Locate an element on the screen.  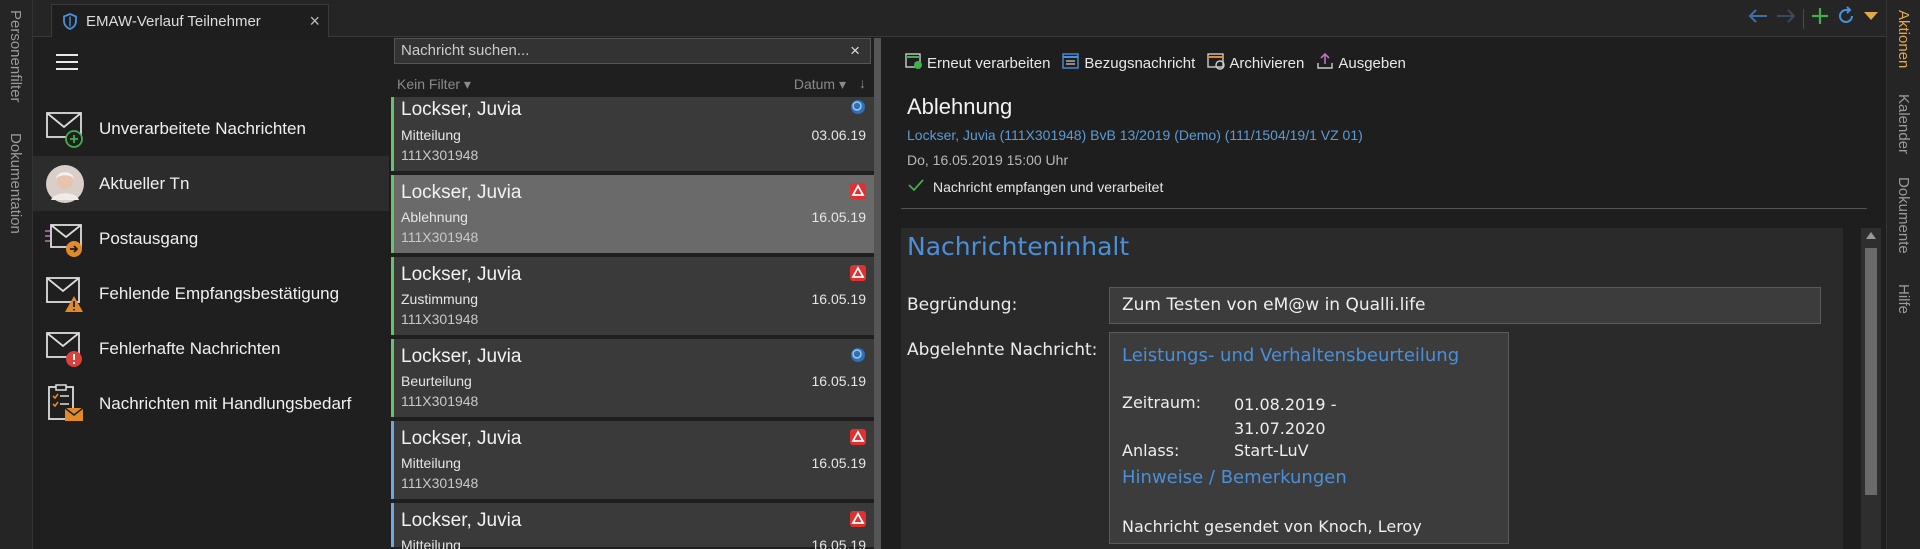
list-item: Lockser, Juvia Mitteilung 16.05.19 is located at coordinates (632, 526).